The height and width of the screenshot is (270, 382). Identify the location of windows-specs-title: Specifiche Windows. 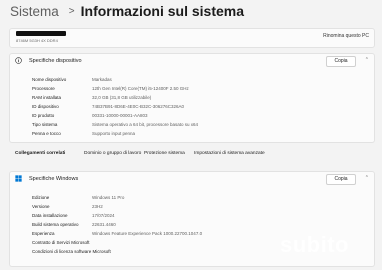
(54, 179).